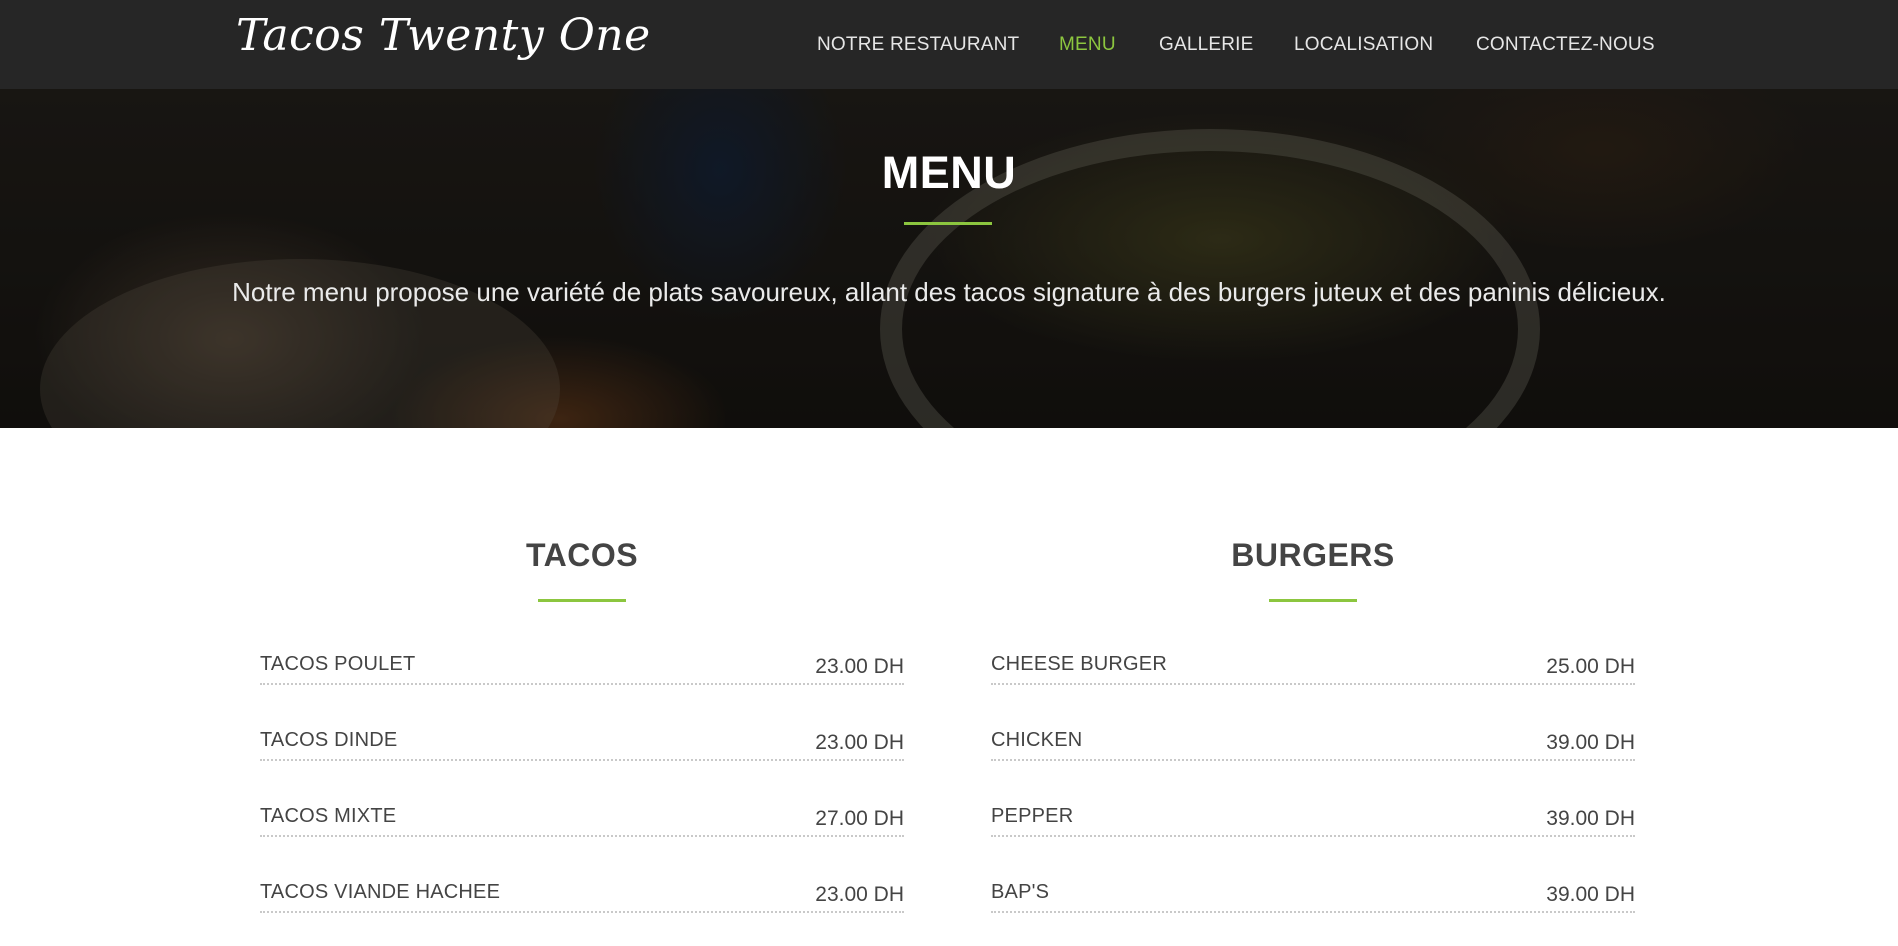 Image resolution: width=1898 pixels, height=946 pixels. What do you see at coordinates (582, 555) in the screenshot?
I see `section-title: TACOS` at bounding box center [582, 555].